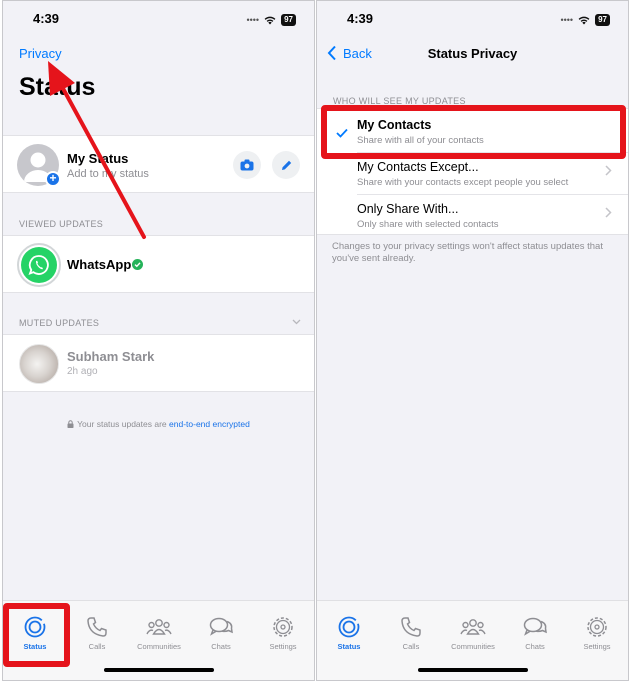 The height and width of the screenshot is (681, 631). Describe the element at coordinates (360, 18) in the screenshot. I see `clock: 4:39` at that location.